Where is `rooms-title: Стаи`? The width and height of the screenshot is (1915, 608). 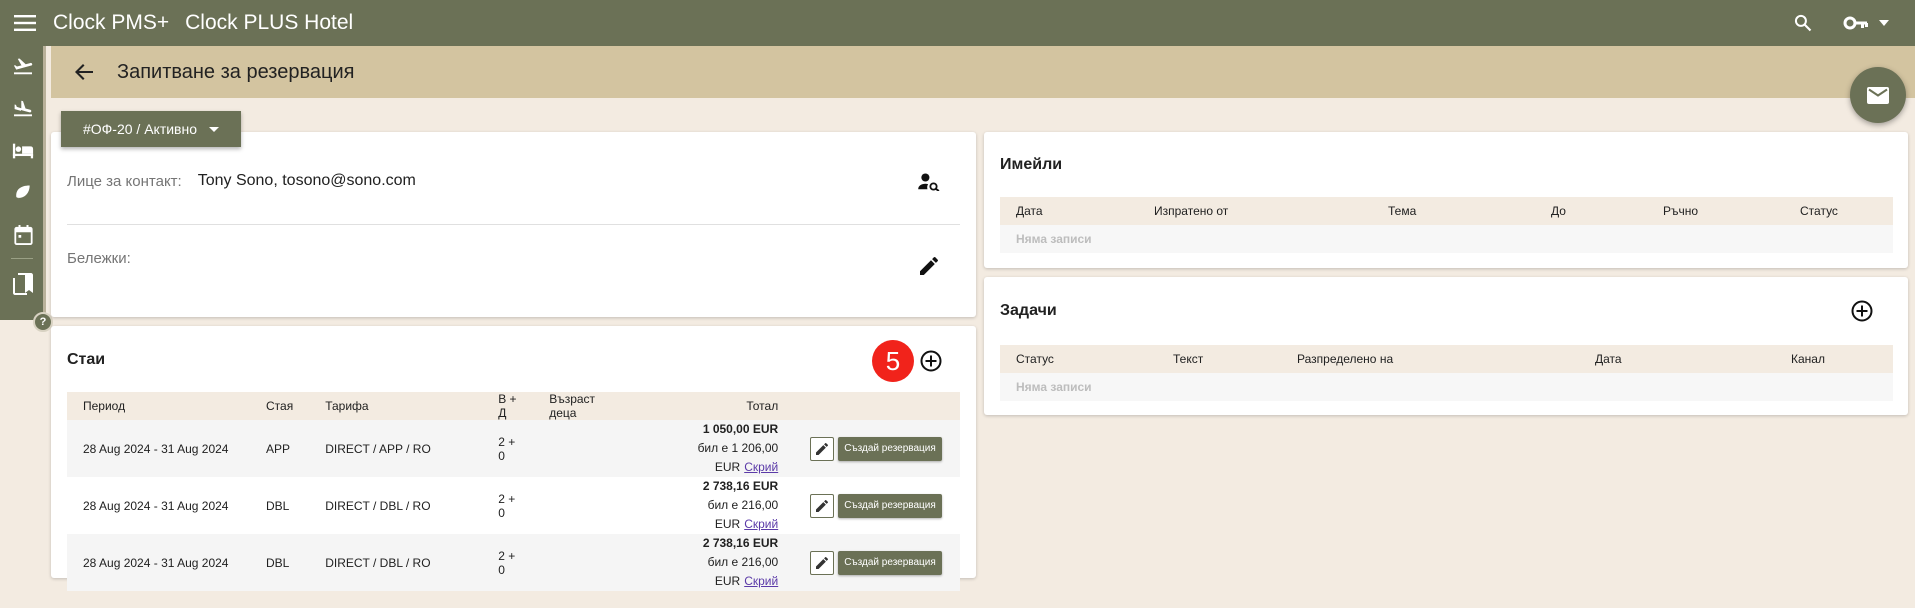 rooms-title: Стаи is located at coordinates (86, 359).